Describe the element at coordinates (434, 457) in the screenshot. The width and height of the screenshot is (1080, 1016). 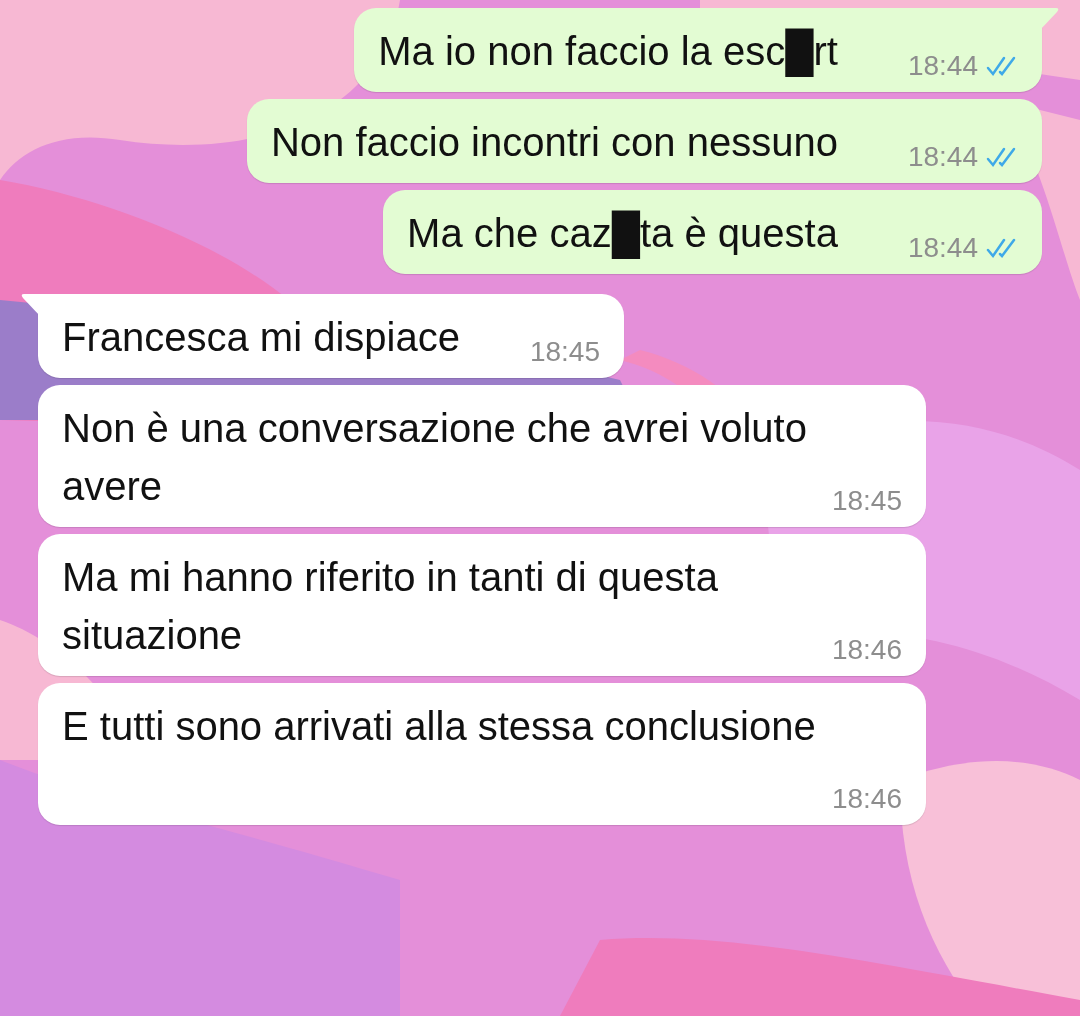
I see `message-text: Non è una conversazione che avrei voluto avere` at that location.